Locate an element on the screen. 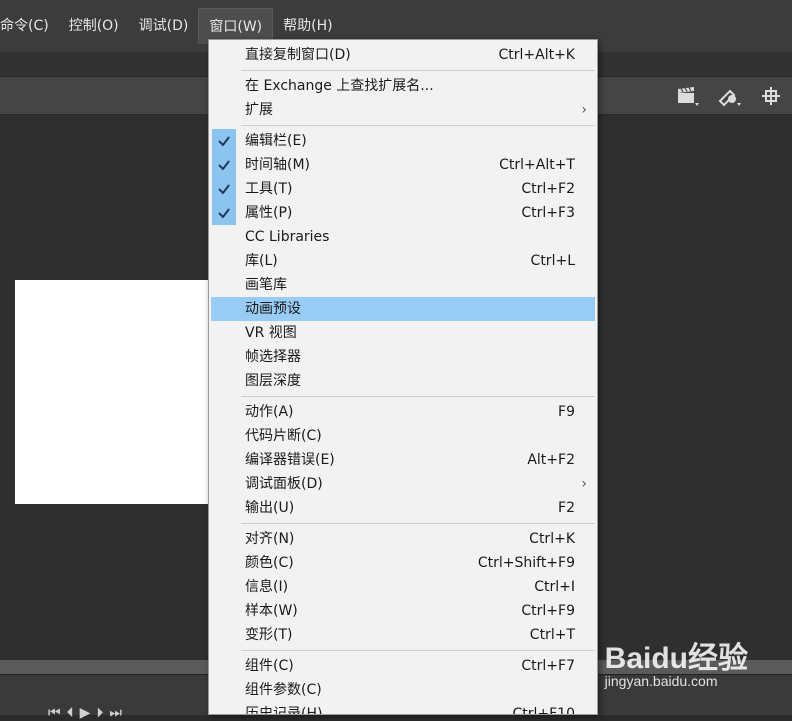 Image resolution: width=792 pixels, height=721 pixels. menu-item-shortcut: Alt+F2 is located at coordinates (551, 460).